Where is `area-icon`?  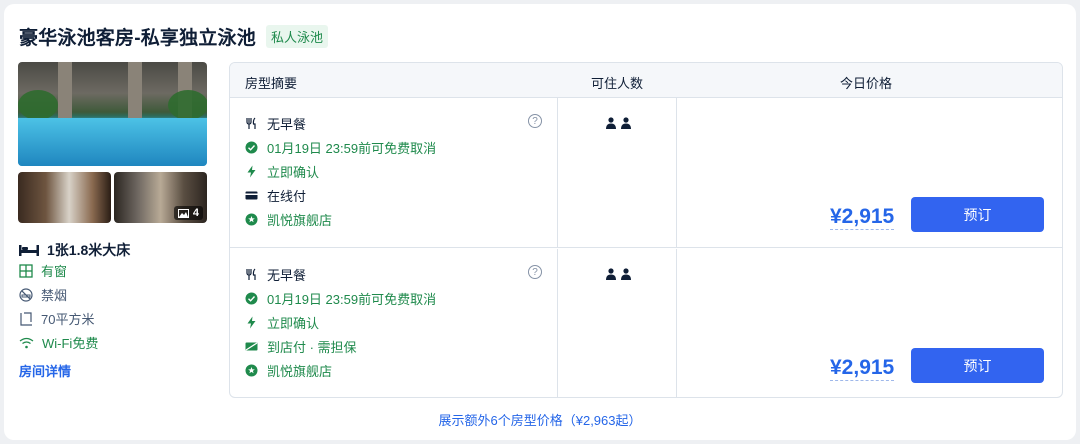
area-icon is located at coordinates (26, 318).